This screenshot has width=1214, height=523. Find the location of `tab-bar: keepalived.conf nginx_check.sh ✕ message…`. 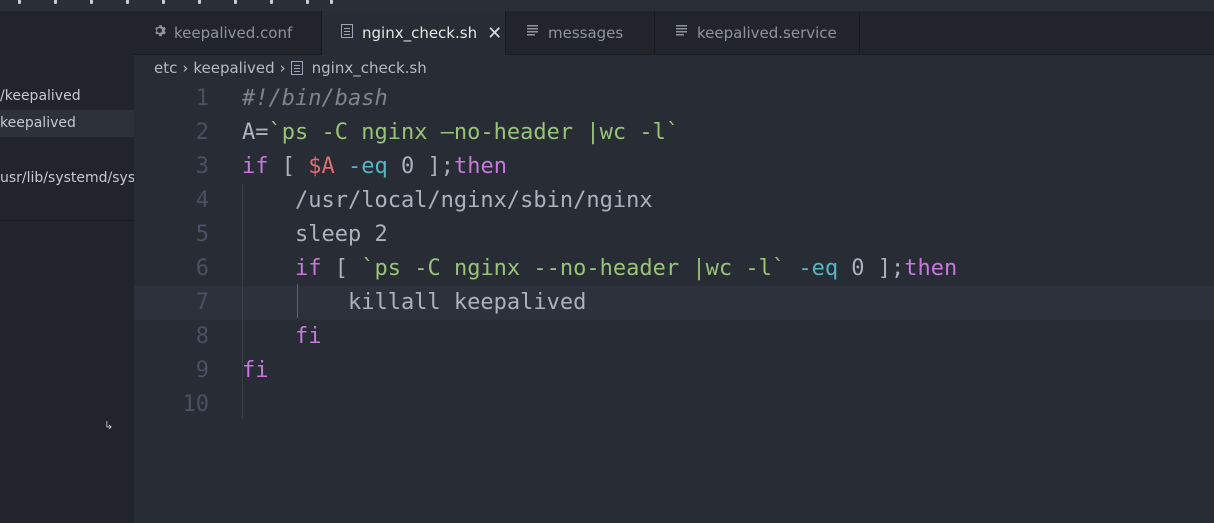

tab-bar: keepalived.conf nginx_check.sh ✕ message… is located at coordinates (674, 33).